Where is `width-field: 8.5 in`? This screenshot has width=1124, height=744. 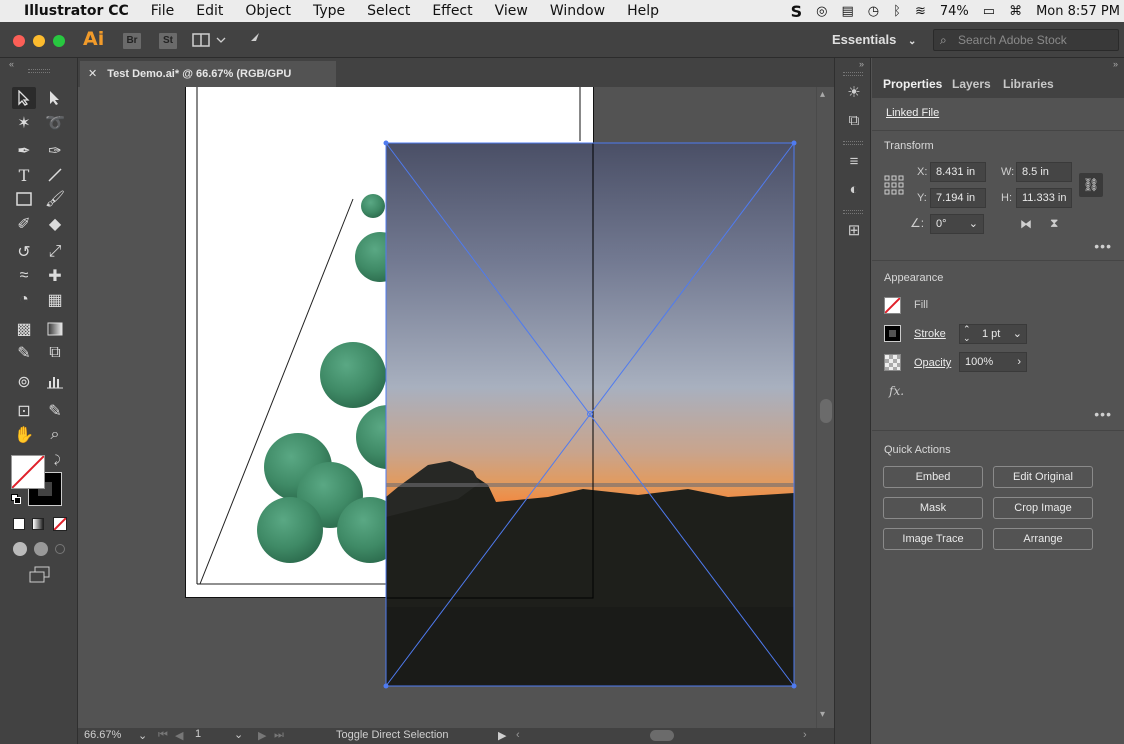 width-field: 8.5 in is located at coordinates (1044, 172).